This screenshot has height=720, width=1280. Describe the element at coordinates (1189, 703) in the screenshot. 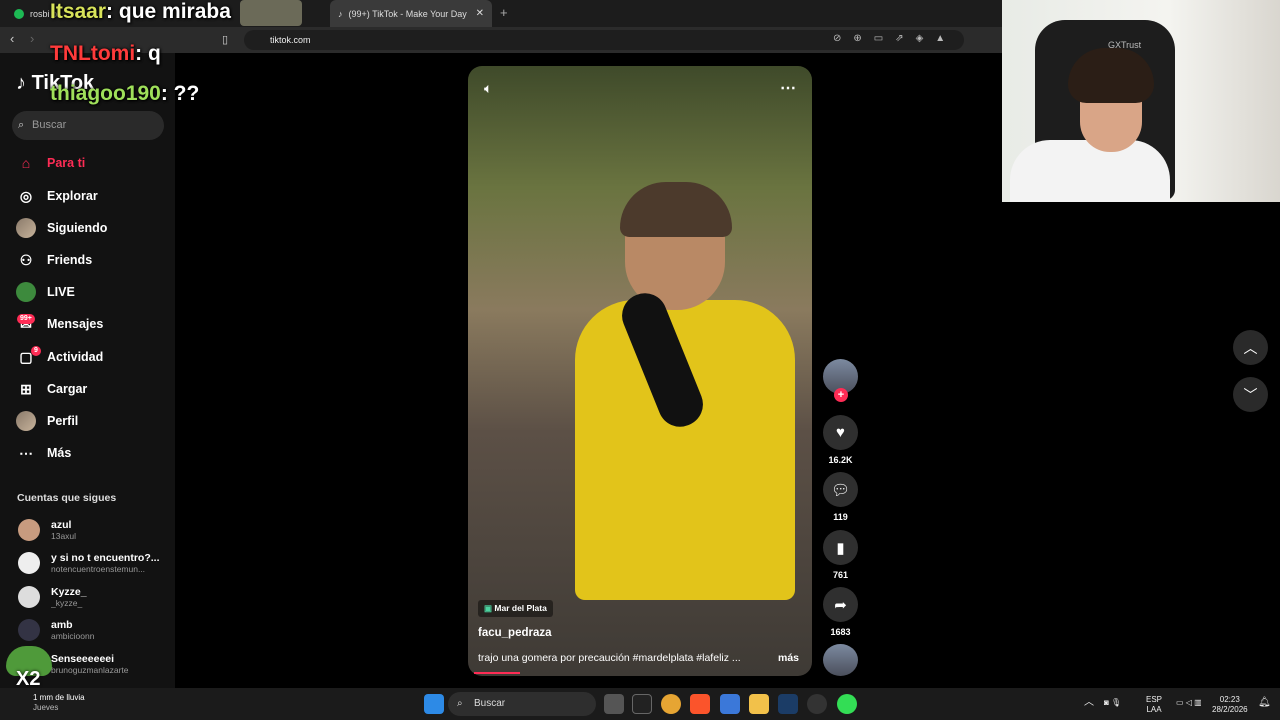

I see `network-volume-icons: ▭ ◁ ▥` at that location.